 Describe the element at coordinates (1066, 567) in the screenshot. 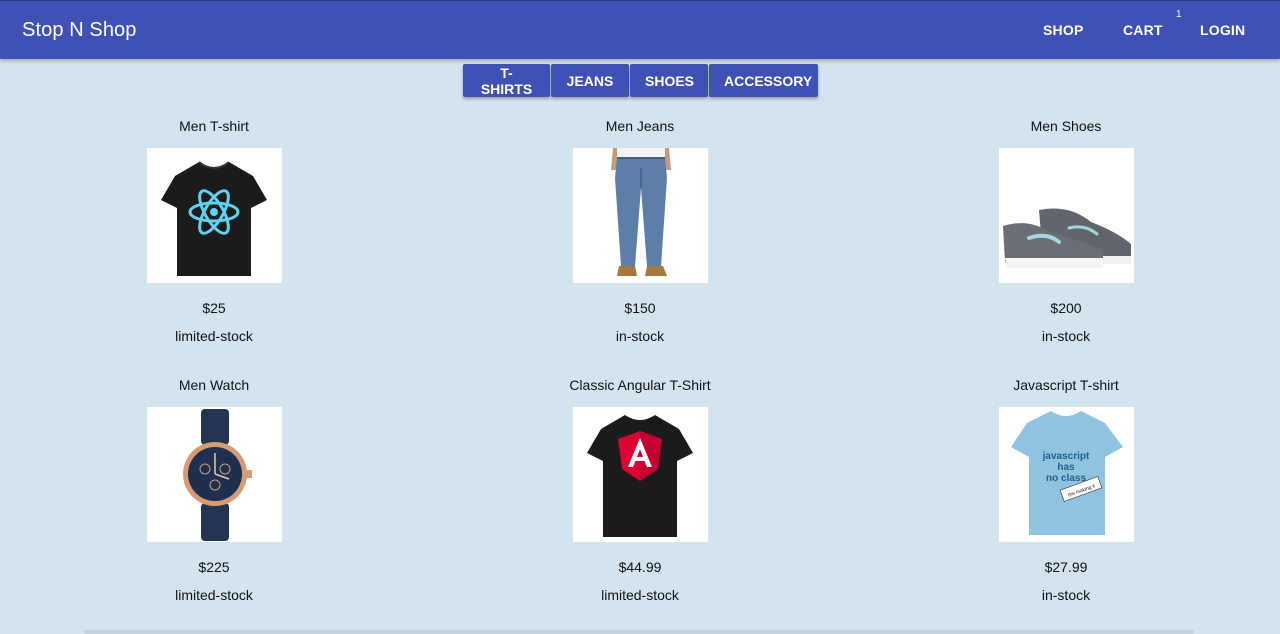

I see `product-price: $27.99` at that location.